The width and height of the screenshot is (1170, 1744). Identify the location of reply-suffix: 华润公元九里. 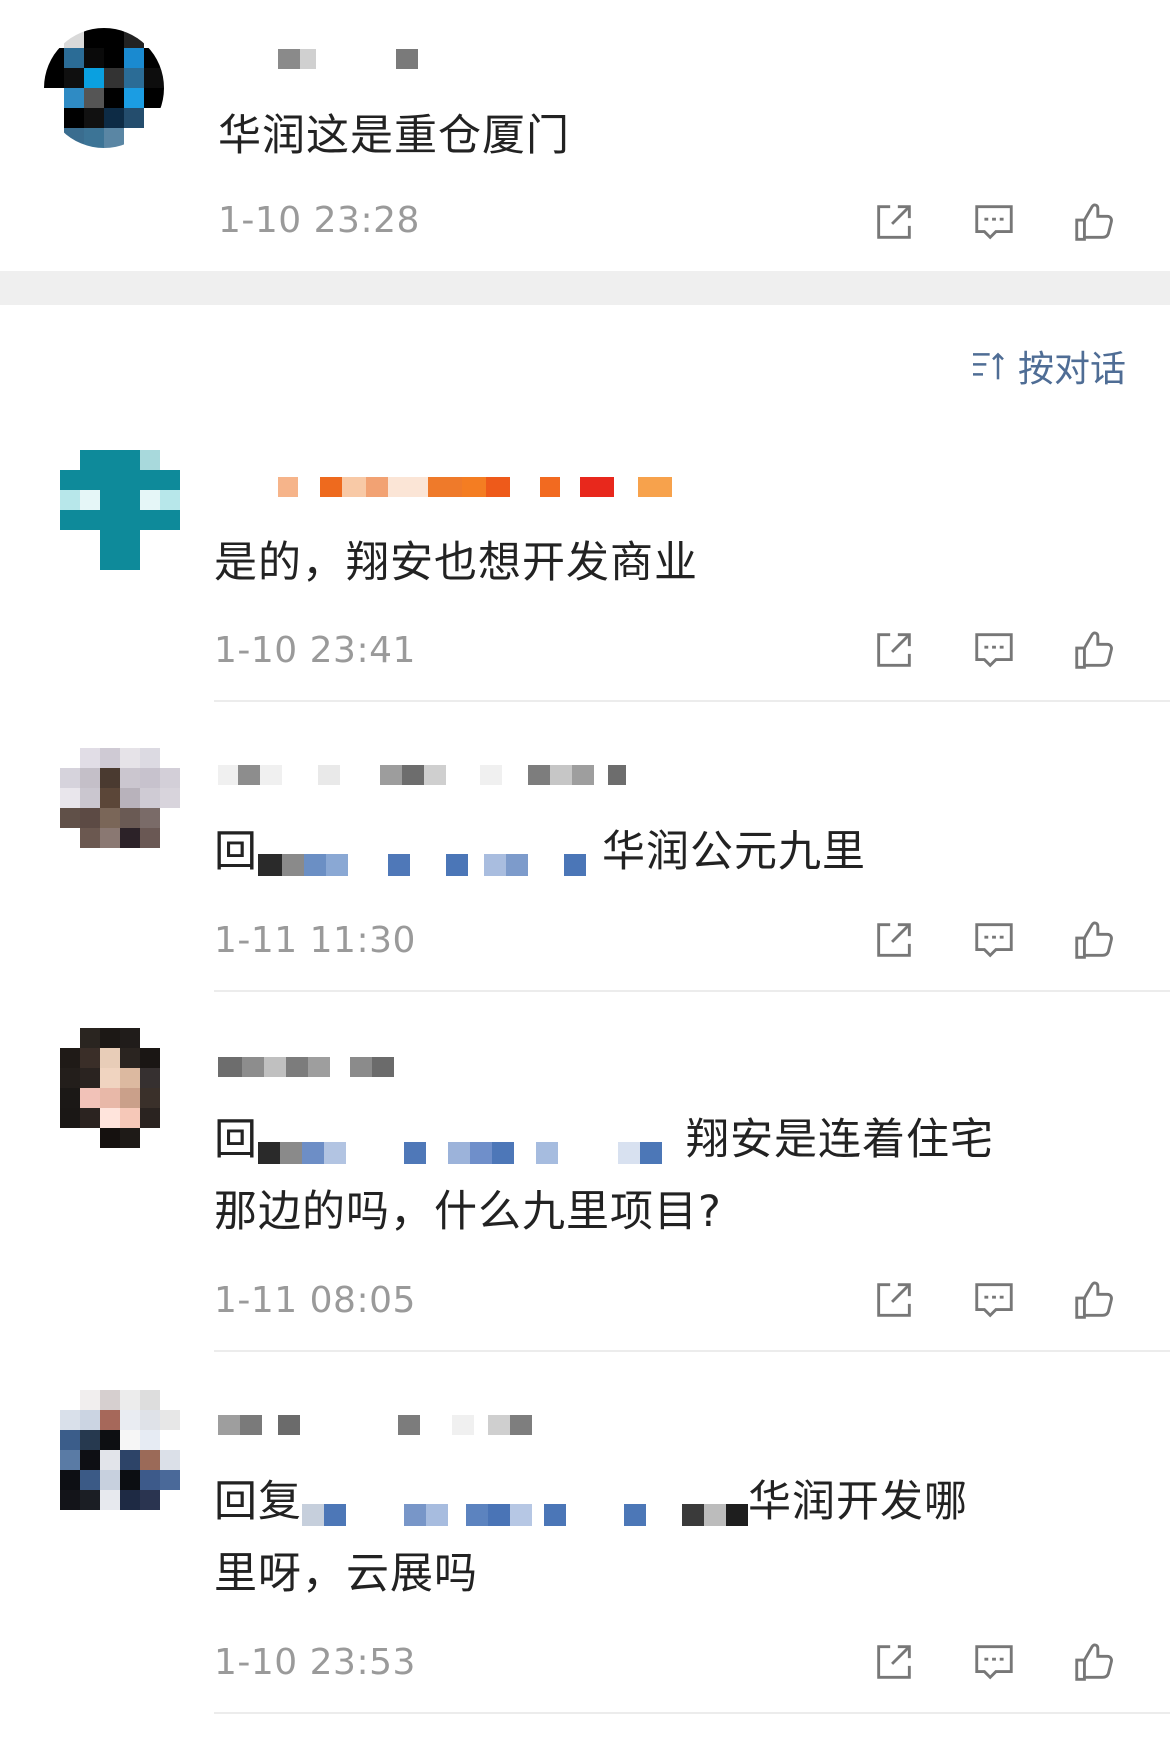
(734, 852).